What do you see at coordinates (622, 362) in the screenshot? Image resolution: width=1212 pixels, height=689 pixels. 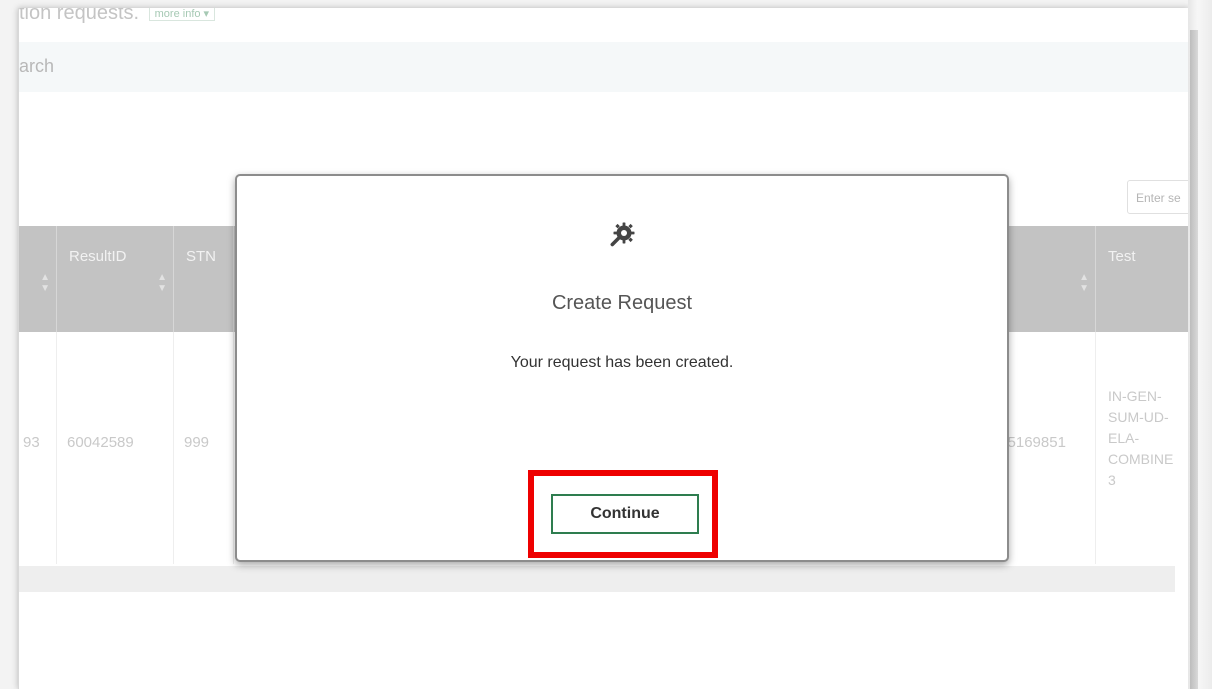 I see `modal-message: Your request has been created.` at bounding box center [622, 362].